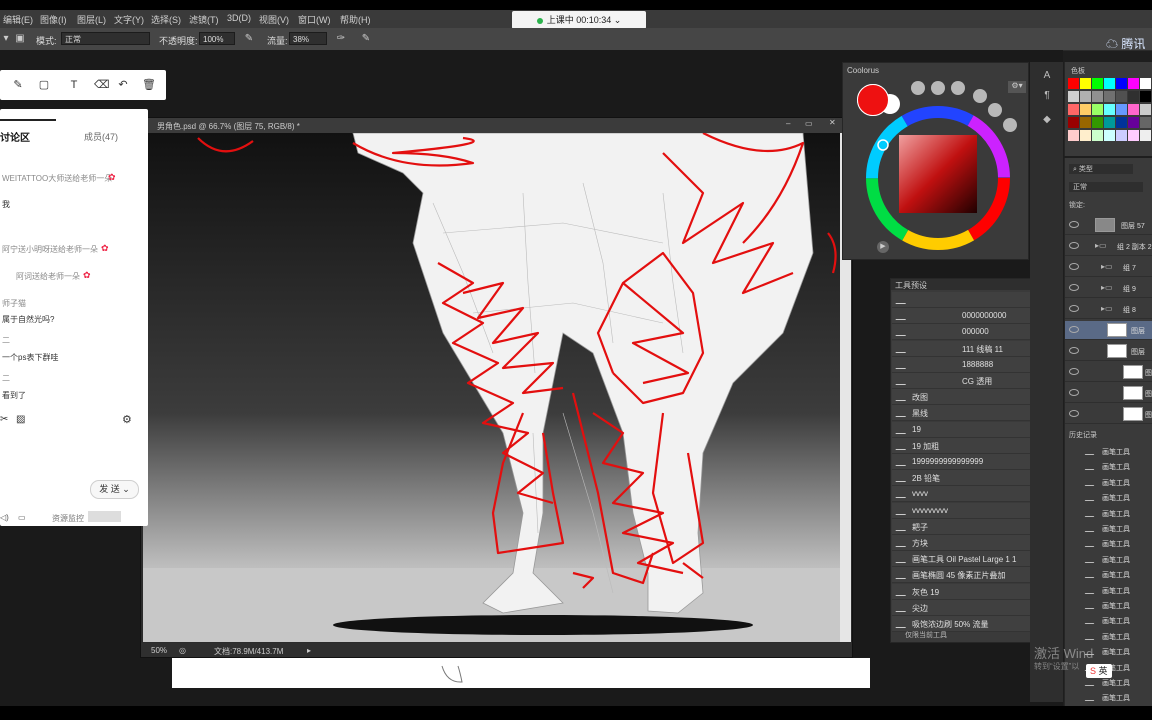 The height and width of the screenshot is (720, 1152). Describe the element at coordinates (309, 650) in the screenshot. I see `play-arrow-icon: ▸` at that location.